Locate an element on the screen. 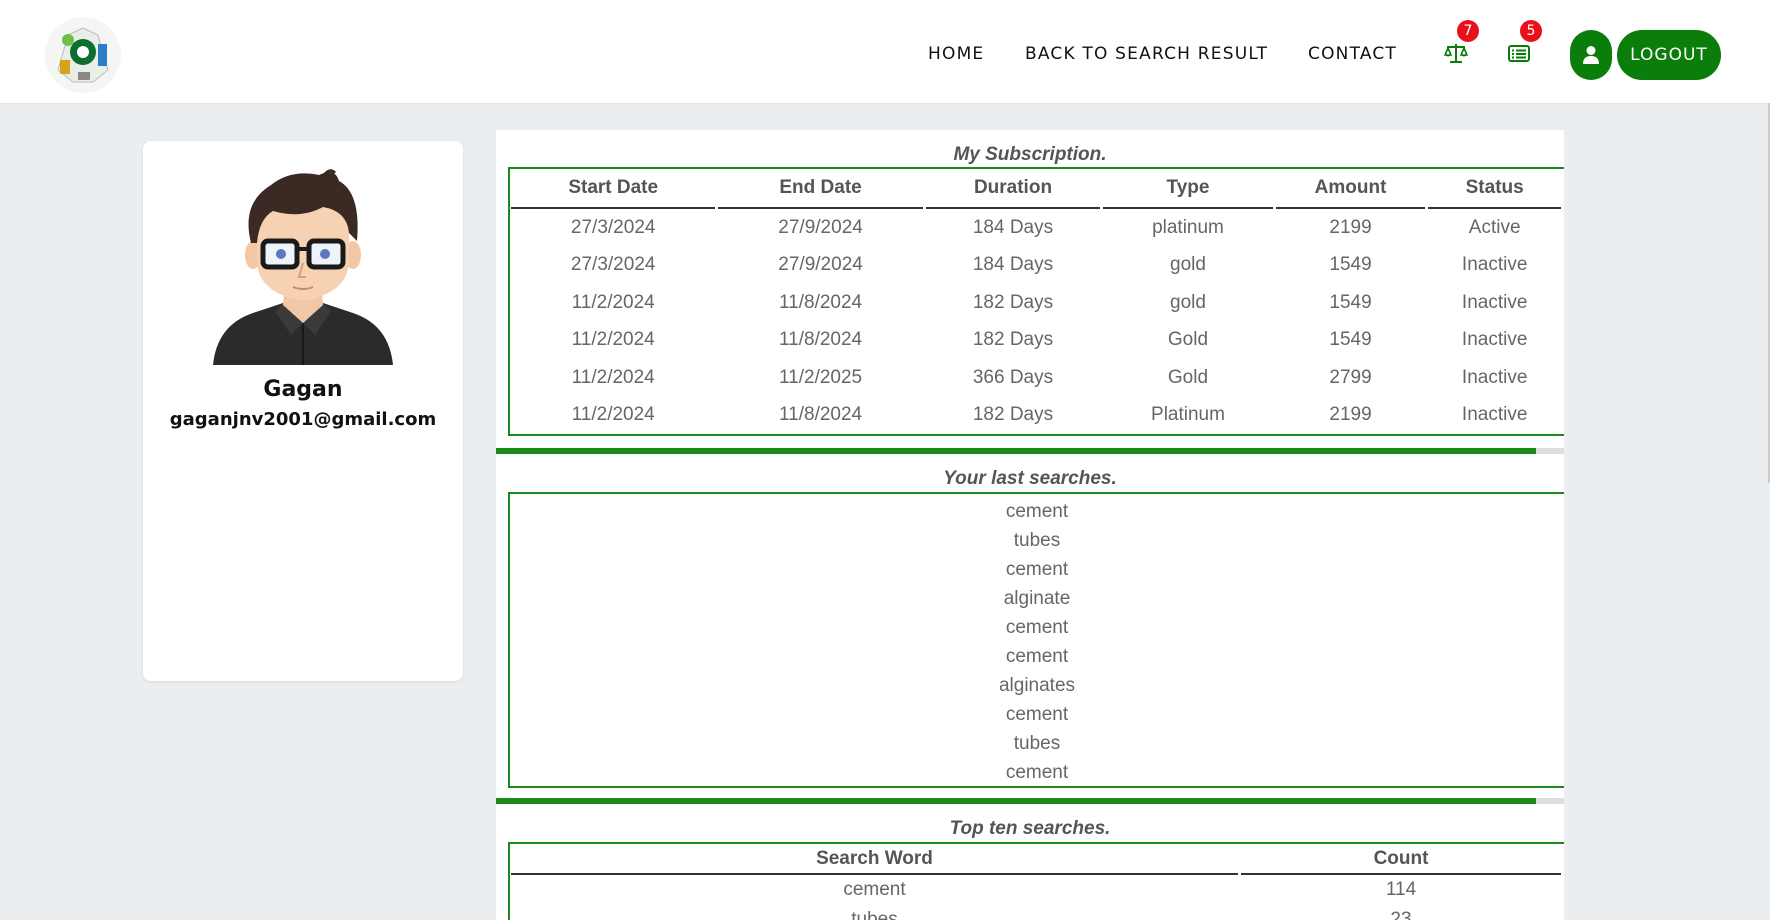 Image resolution: width=1770 pixels, height=920 pixels. balance-scale-icon is located at coordinates (1456, 53).